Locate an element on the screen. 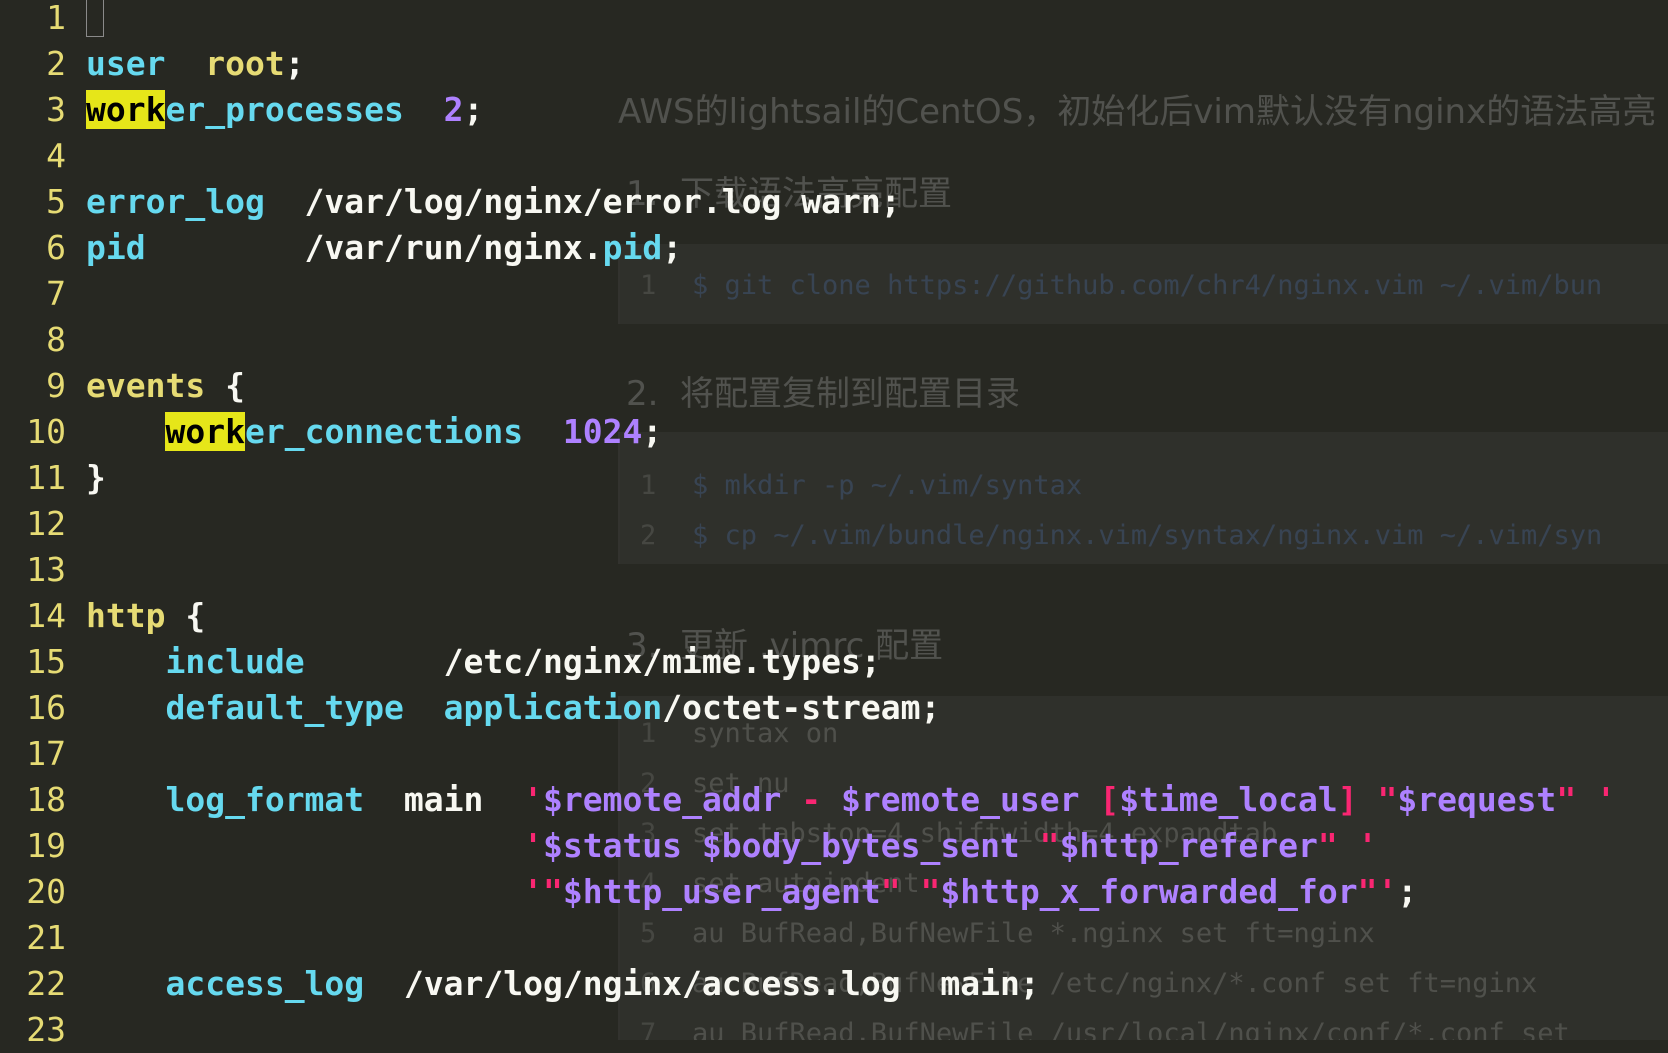 This screenshot has width=1668, height=1053. code-text: events { is located at coordinates (165, 386).